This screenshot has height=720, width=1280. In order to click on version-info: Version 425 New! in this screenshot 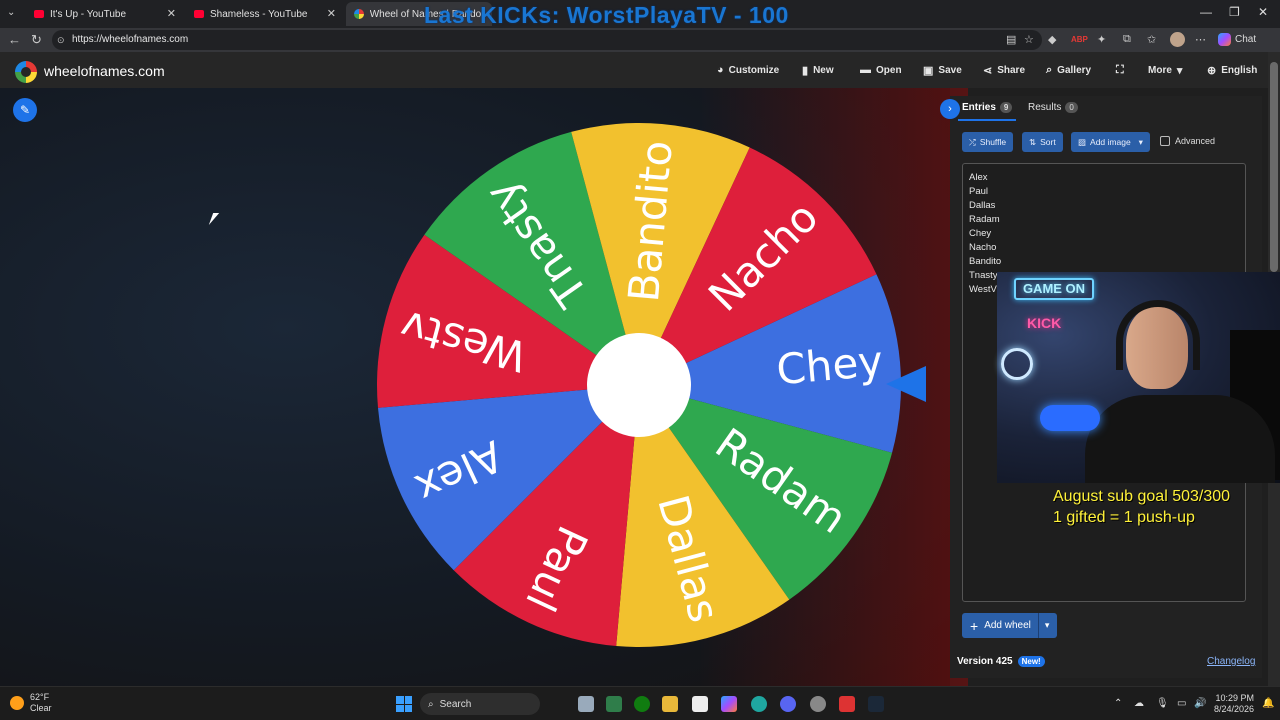, I will do `click(1001, 661)`.